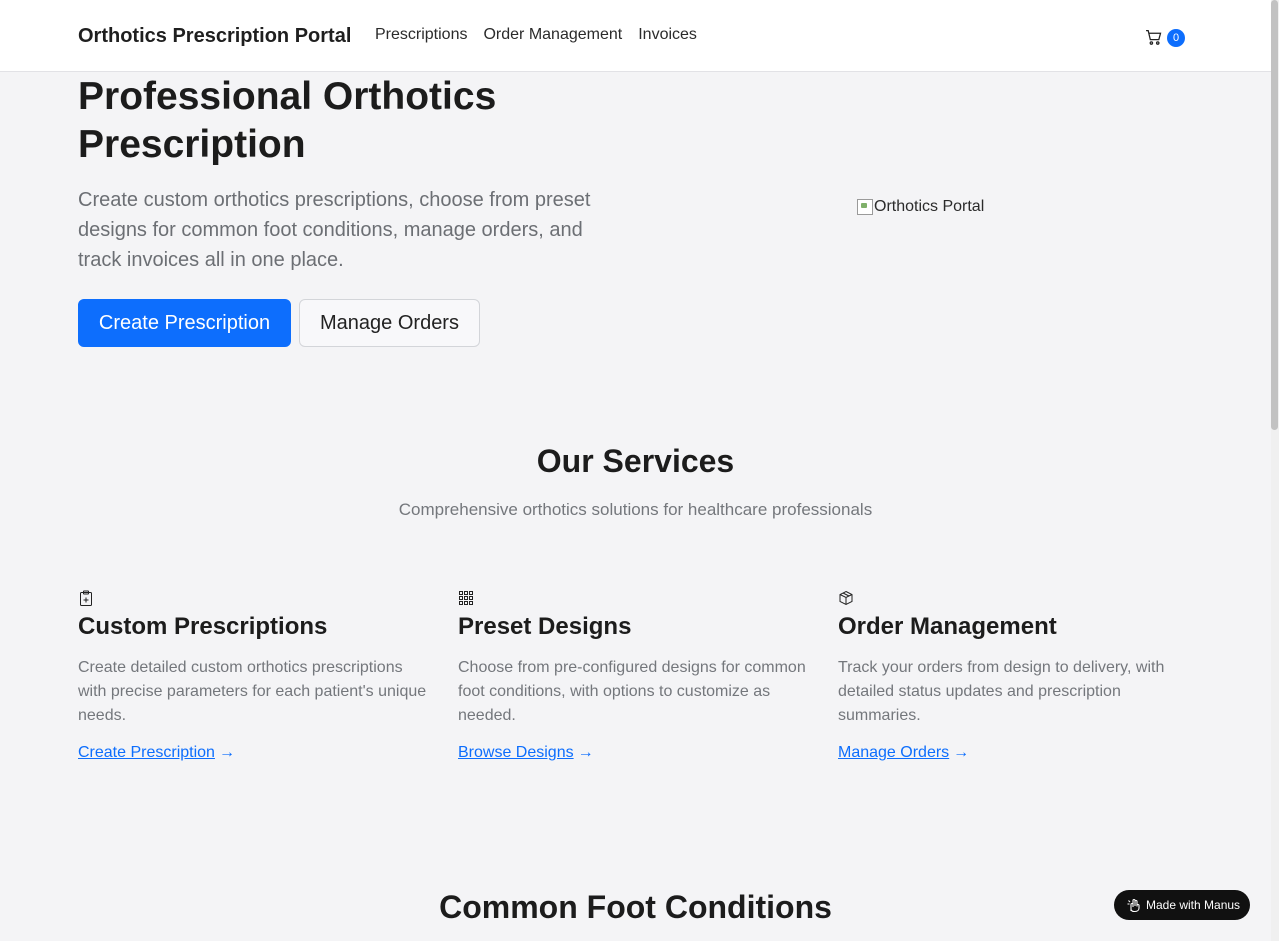 The height and width of the screenshot is (941, 1279). I want to click on nav-link-order-management: Order Management, so click(552, 35).